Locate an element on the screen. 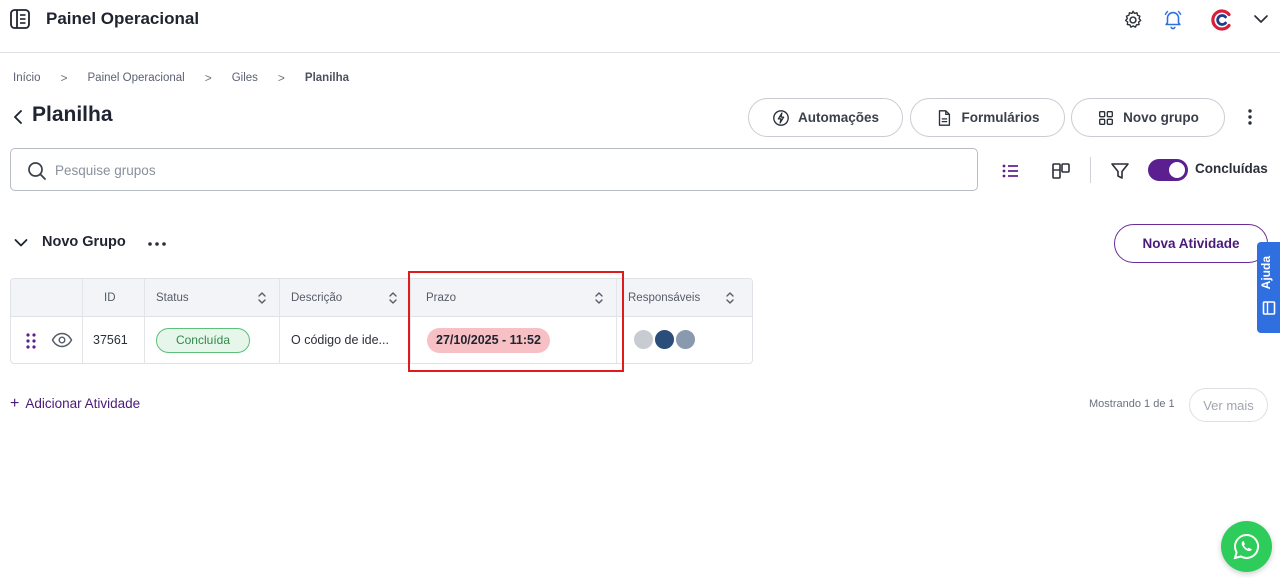 The height and width of the screenshot is (578, 1280). completed-toggle is located at coordinates (1168, 170).